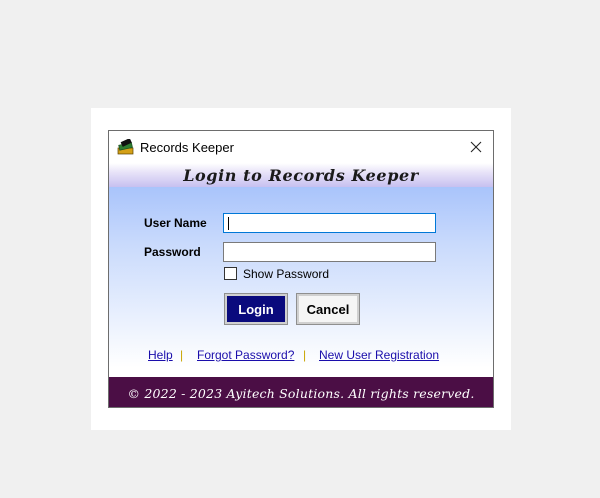 The image size is (600, 498). Describe the element at coordinates (160, 355) in the screenshot. I see `help-link: Help` at that location.